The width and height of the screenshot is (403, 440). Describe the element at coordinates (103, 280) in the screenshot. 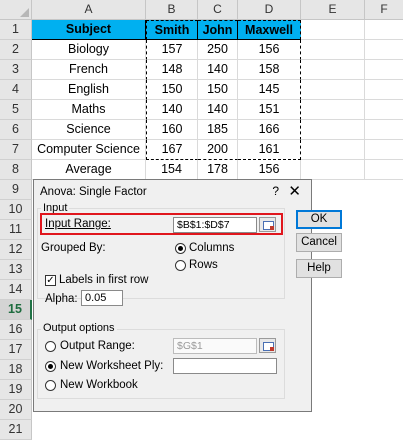

I see `labels-first-row-label: Labels in first row` at that location.